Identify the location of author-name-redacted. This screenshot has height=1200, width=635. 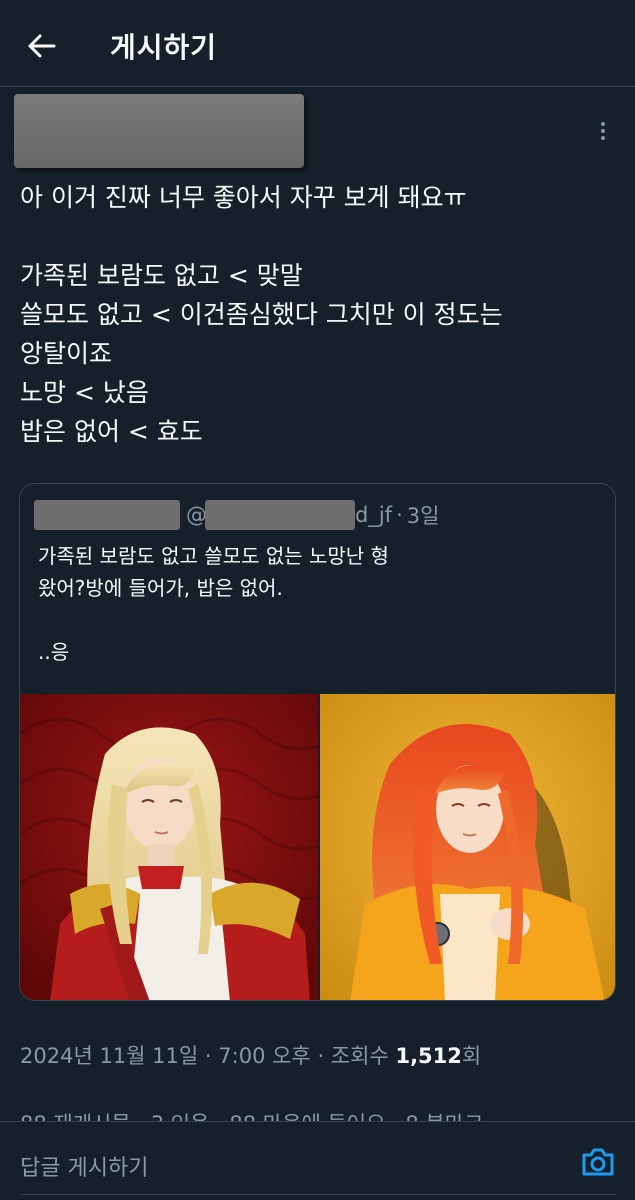
(159, 131).